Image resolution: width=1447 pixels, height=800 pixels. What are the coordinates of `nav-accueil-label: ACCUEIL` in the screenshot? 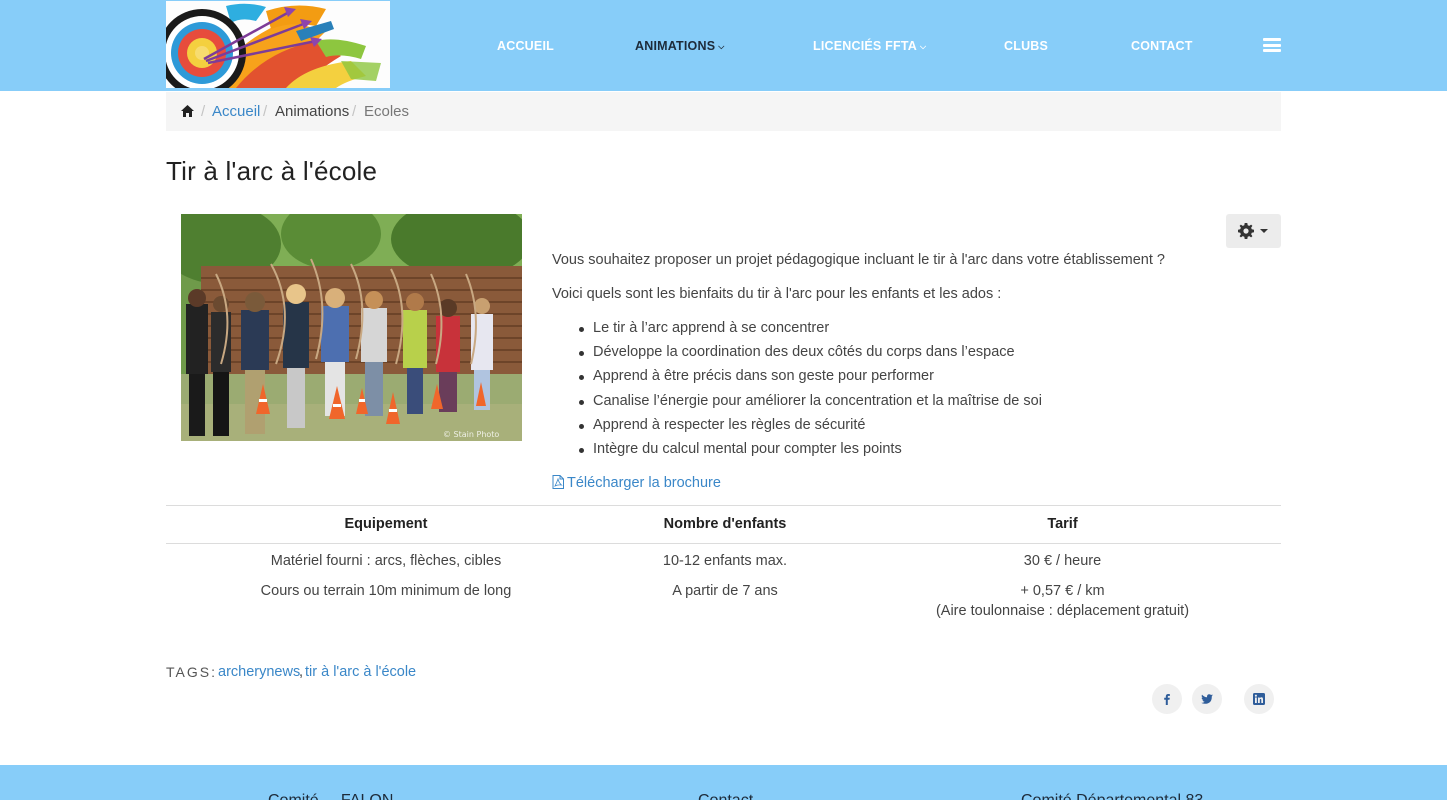 It's located at (525, 46).